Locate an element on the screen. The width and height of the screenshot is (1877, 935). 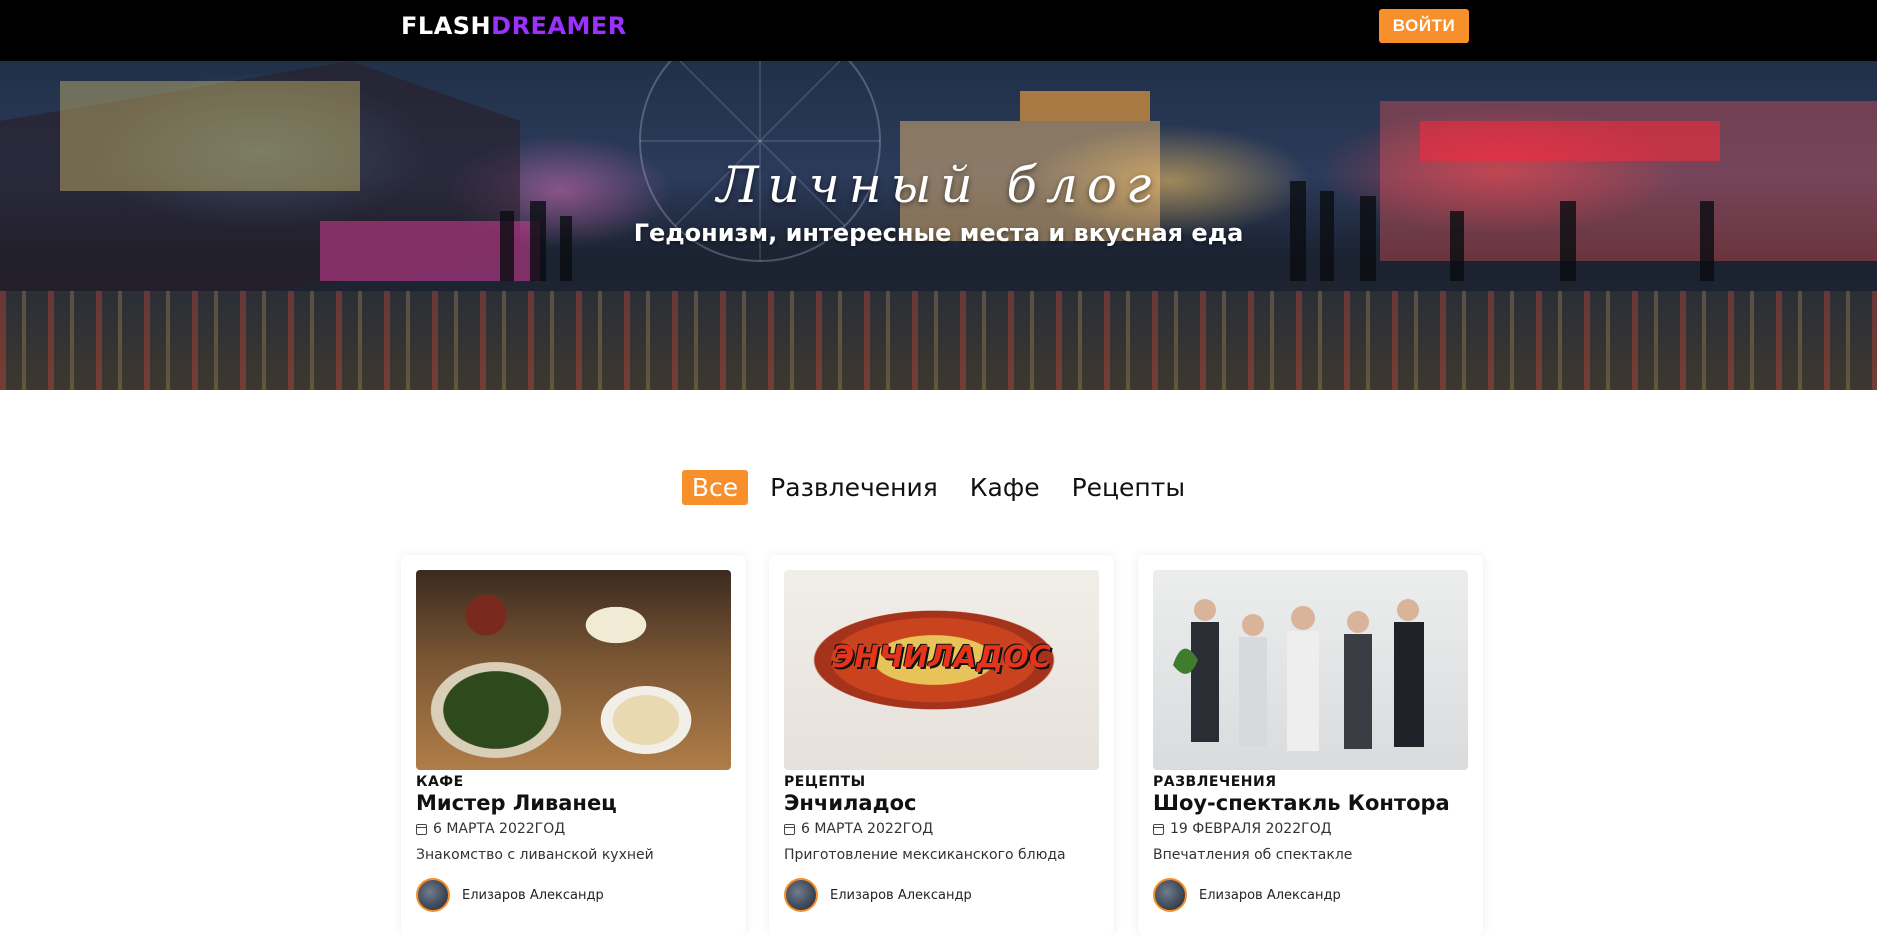
login-button: ВОЙТИ is located at coordinates (1424, 26).